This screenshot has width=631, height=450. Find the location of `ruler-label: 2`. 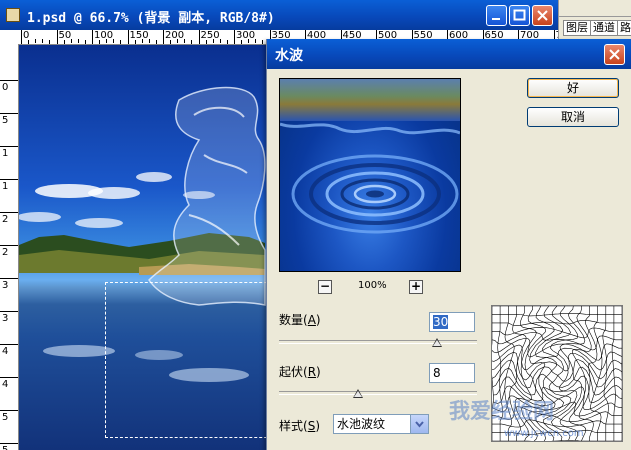

ruler-label: 2 is located at coordinates (5, 219).